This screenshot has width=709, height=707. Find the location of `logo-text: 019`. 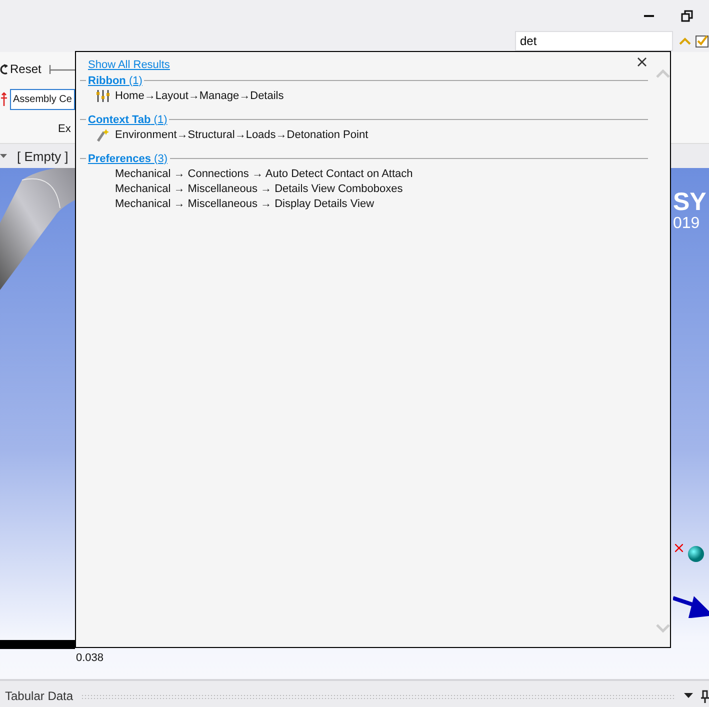

logo-text: 019 is located at coordinates (687, 224).